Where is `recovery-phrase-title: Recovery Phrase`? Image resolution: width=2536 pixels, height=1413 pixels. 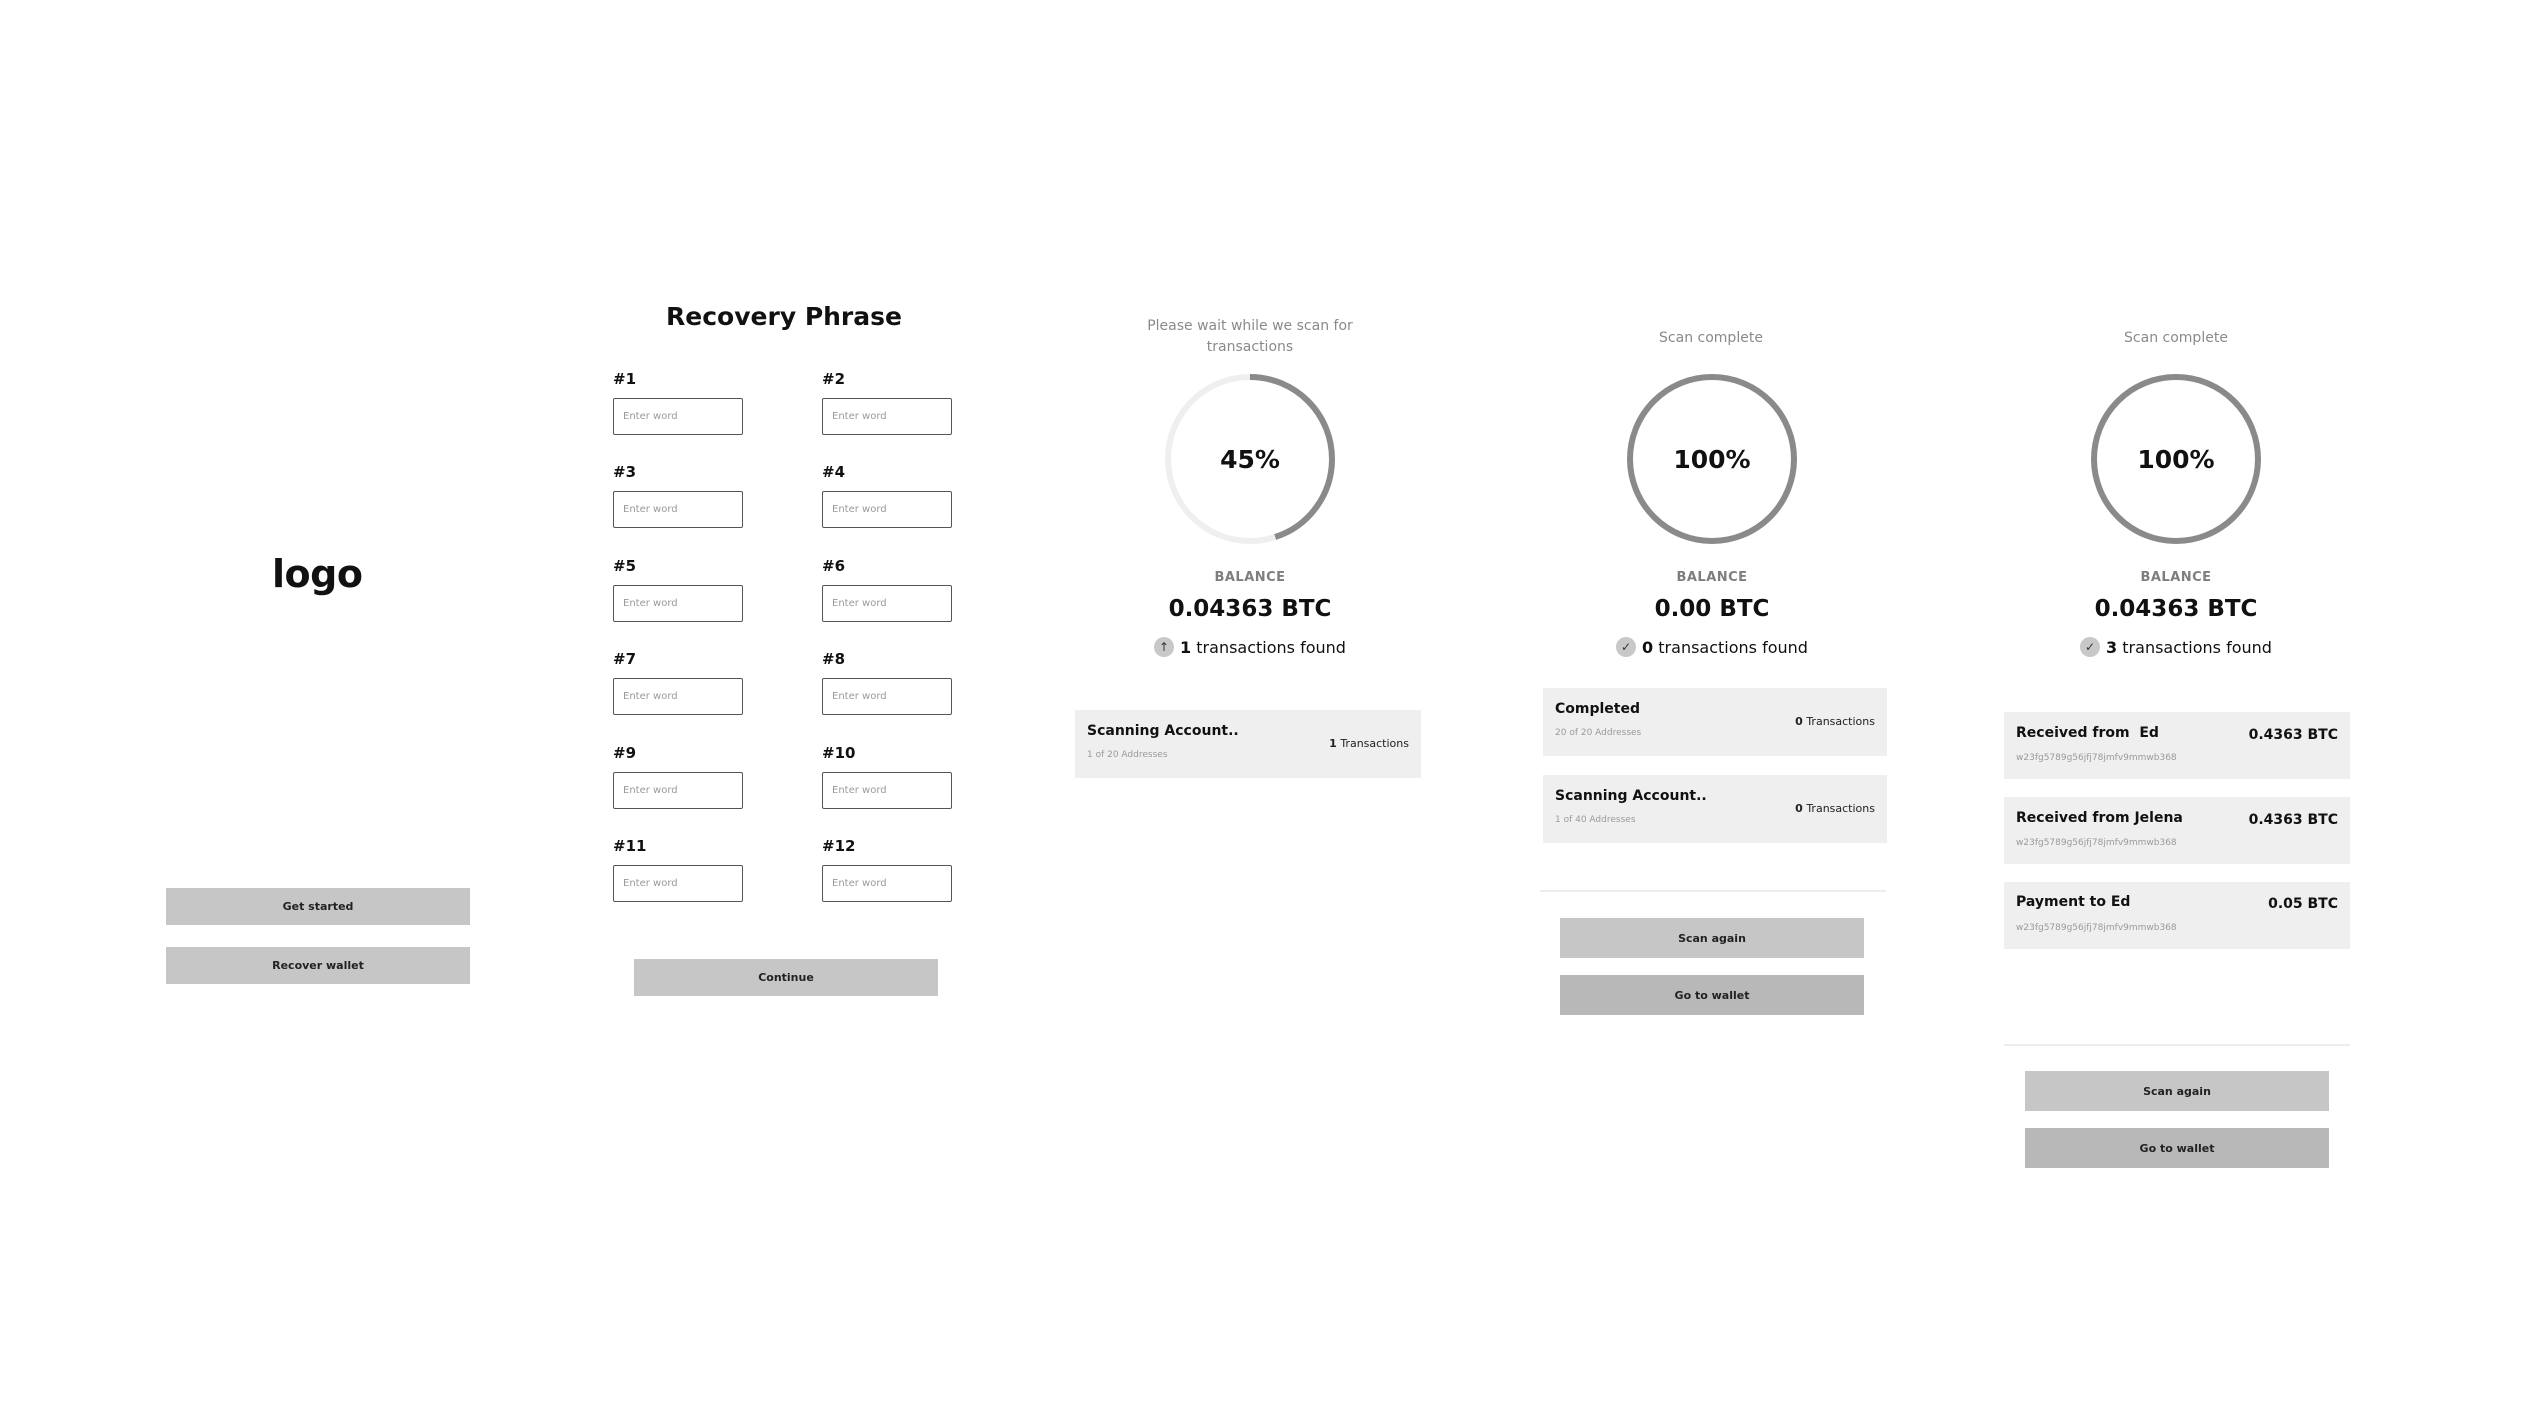 recovery-phrase-title: Recovery Phrase is located at coordinates (784, 316).